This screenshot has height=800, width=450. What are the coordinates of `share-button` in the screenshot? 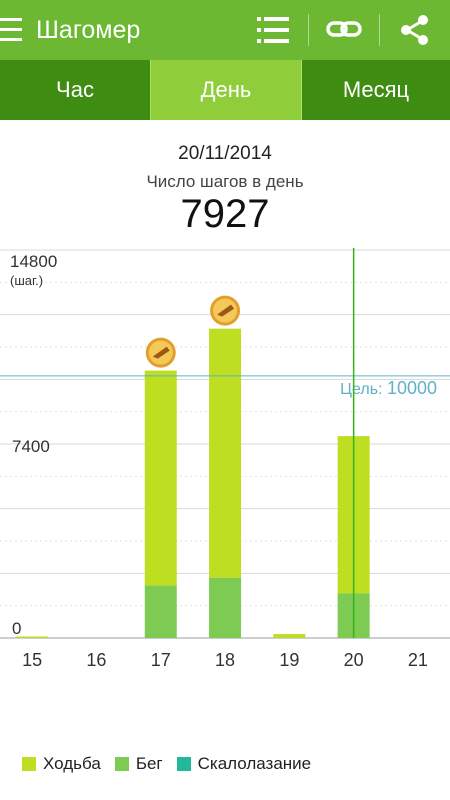 It's located at (415, 30).